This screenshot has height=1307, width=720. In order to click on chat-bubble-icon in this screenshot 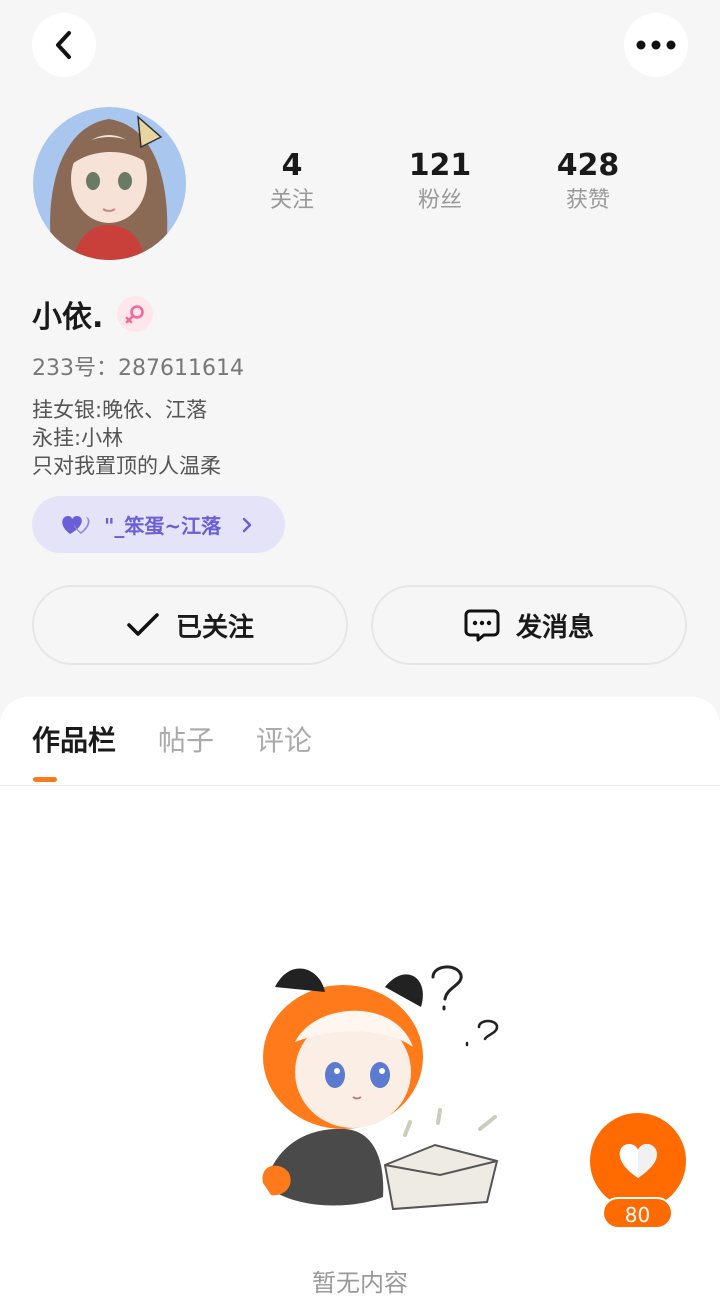, I will do `click(482, 625)`.